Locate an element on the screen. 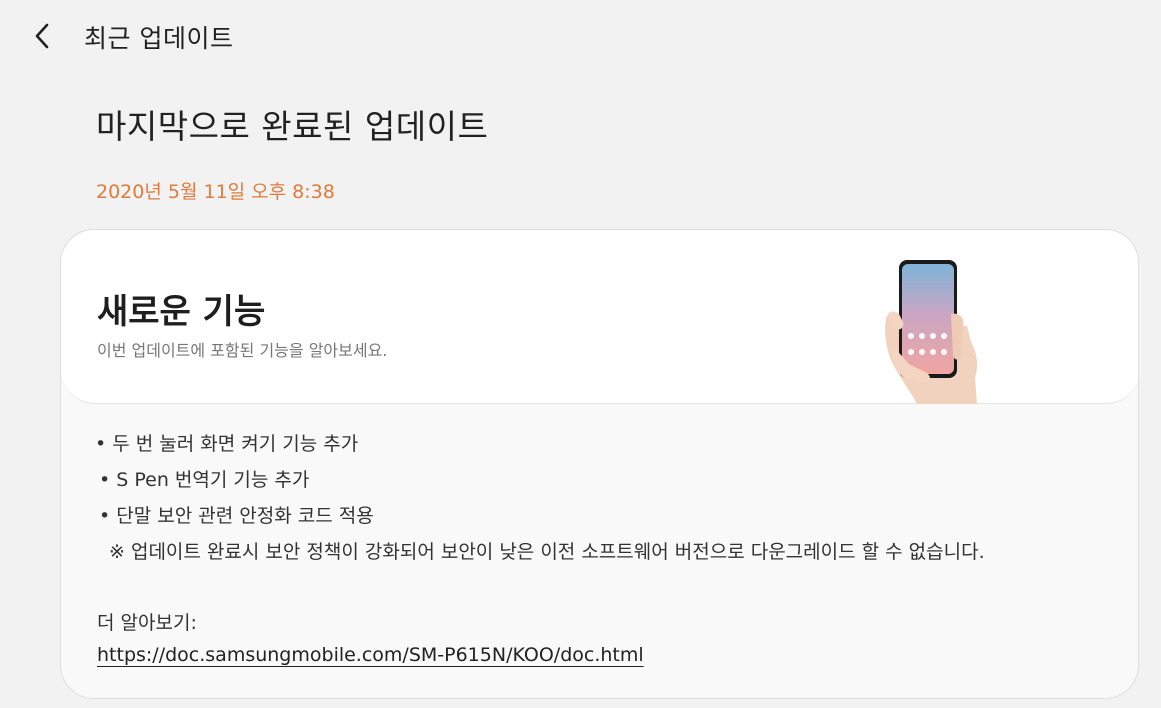 Image resolution: width=1161 pixels, height=708 pixels. page-heading: 마지막으로 완료된 업데이트 is located at coordinates (292, 126).